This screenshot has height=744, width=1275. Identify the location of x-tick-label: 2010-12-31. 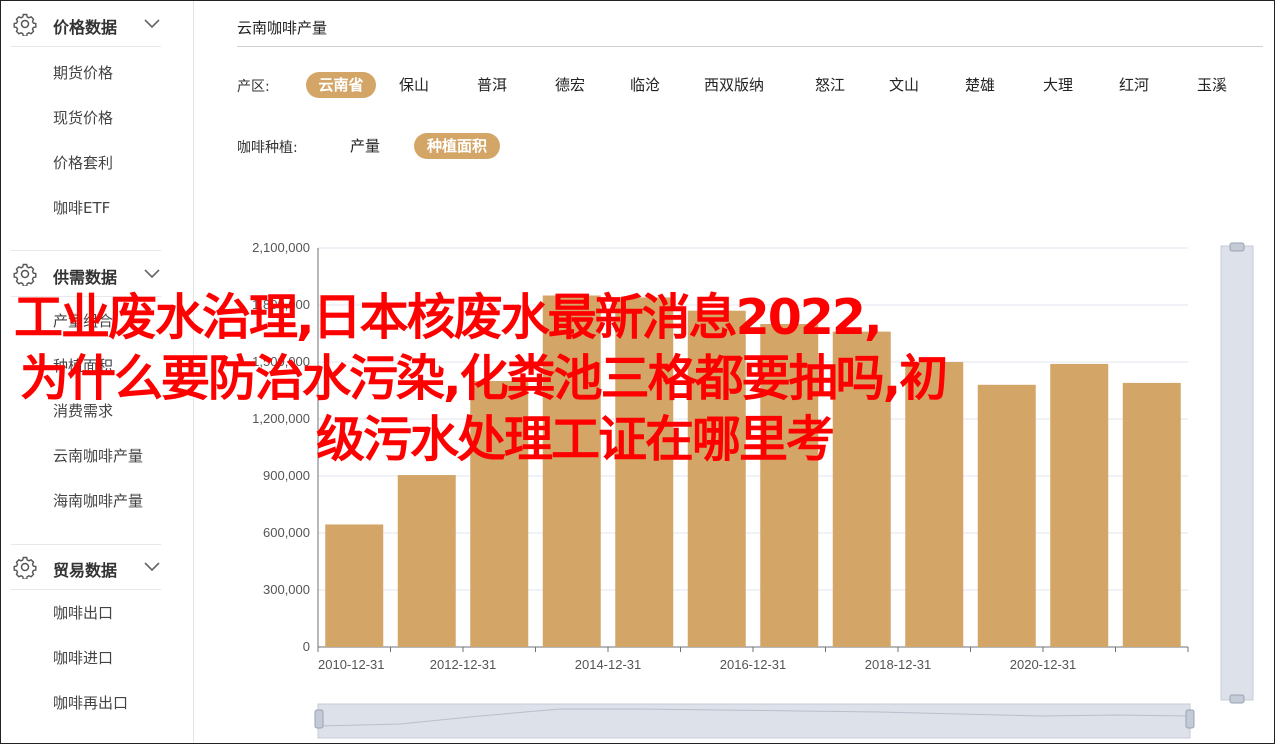
(351, 664).